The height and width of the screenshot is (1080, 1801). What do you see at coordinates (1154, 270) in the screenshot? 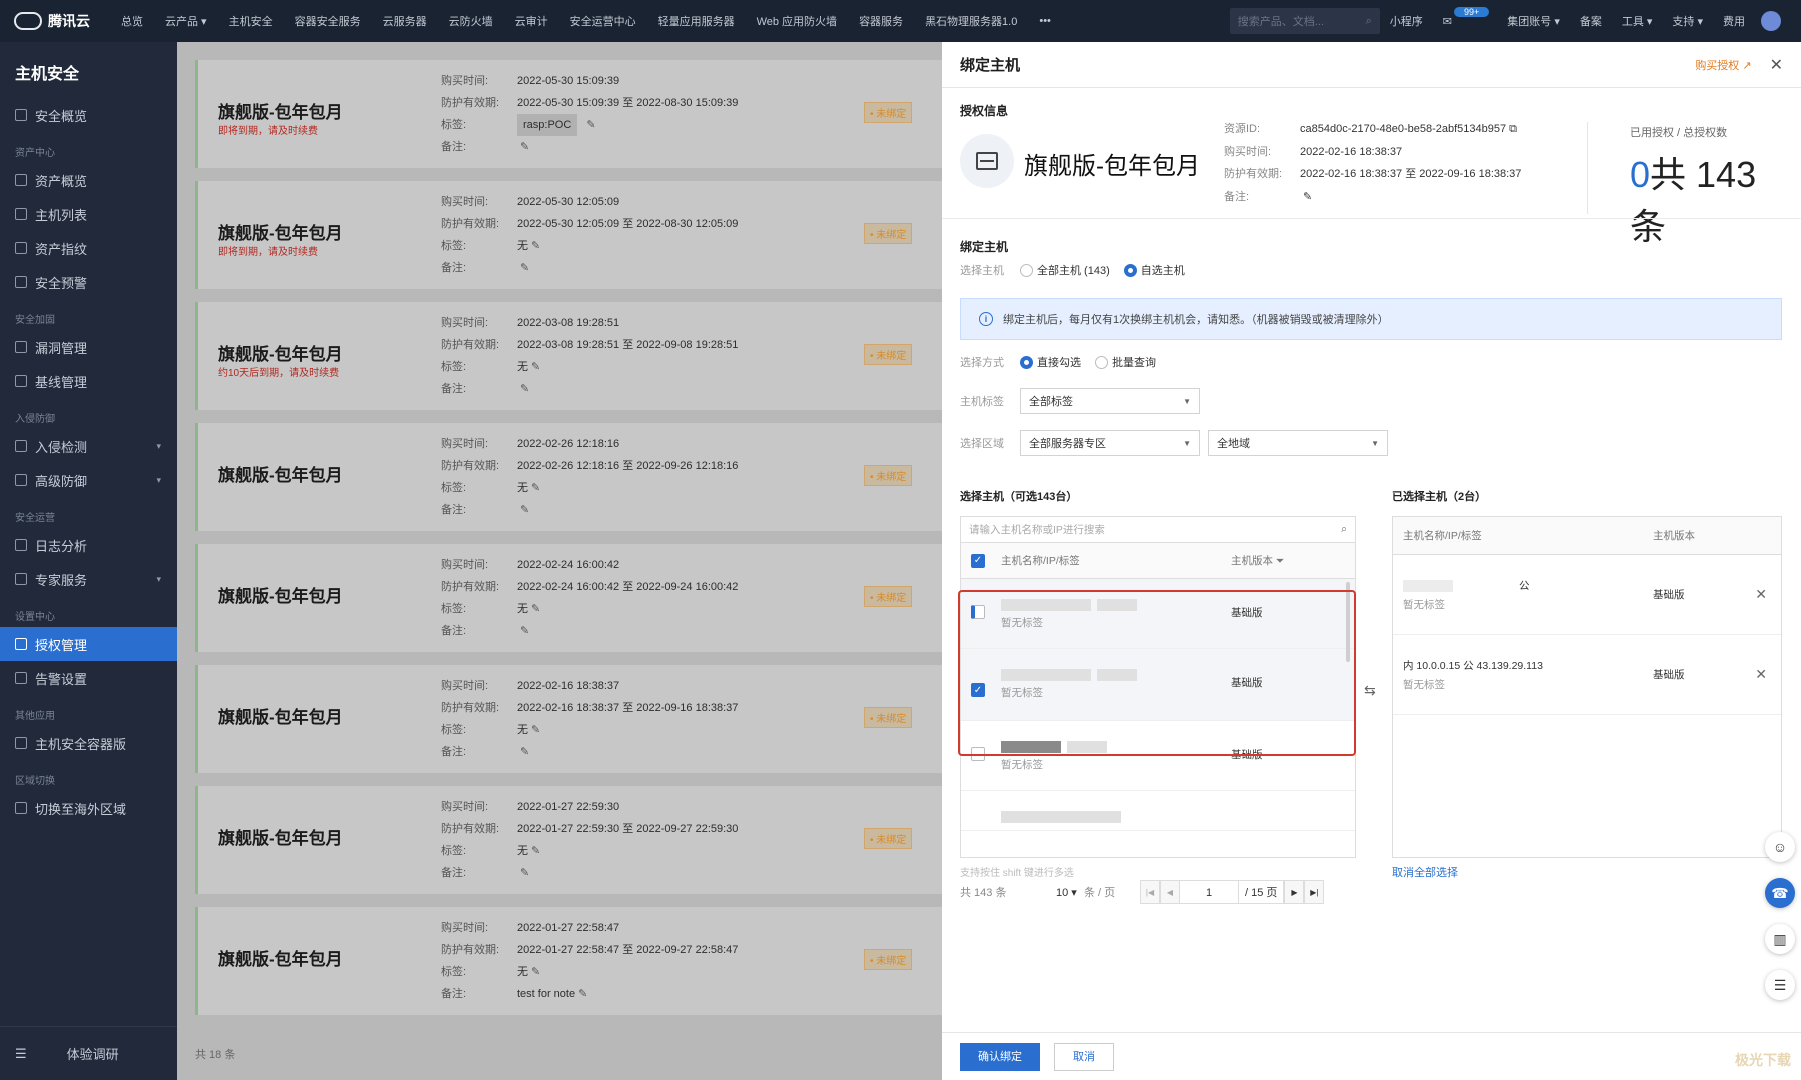
I see `host-scope-radio: 自选主机` at bounding box center [1154, 270].